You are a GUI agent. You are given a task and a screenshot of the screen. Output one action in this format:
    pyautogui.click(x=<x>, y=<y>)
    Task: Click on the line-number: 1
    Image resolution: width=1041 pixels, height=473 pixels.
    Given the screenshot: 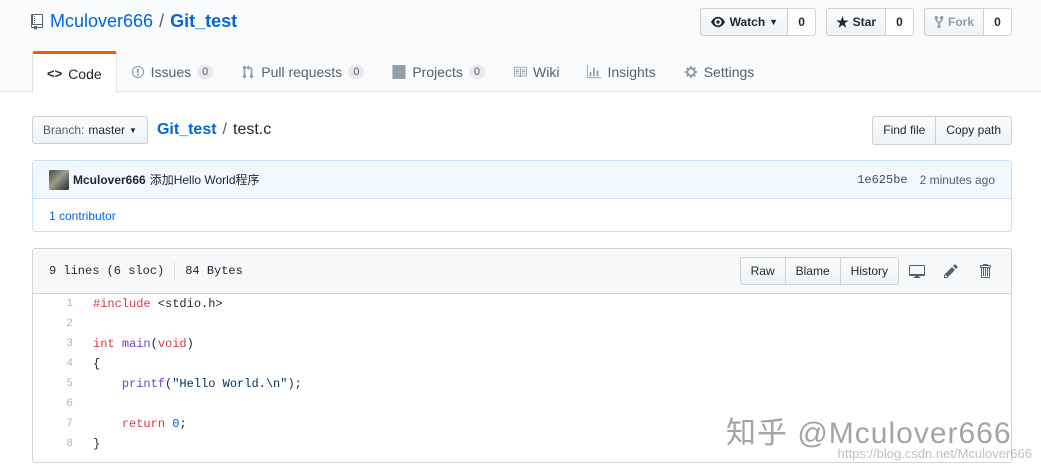 What is the action you would take?
    pyautogui.click(x=58, y=304)
    